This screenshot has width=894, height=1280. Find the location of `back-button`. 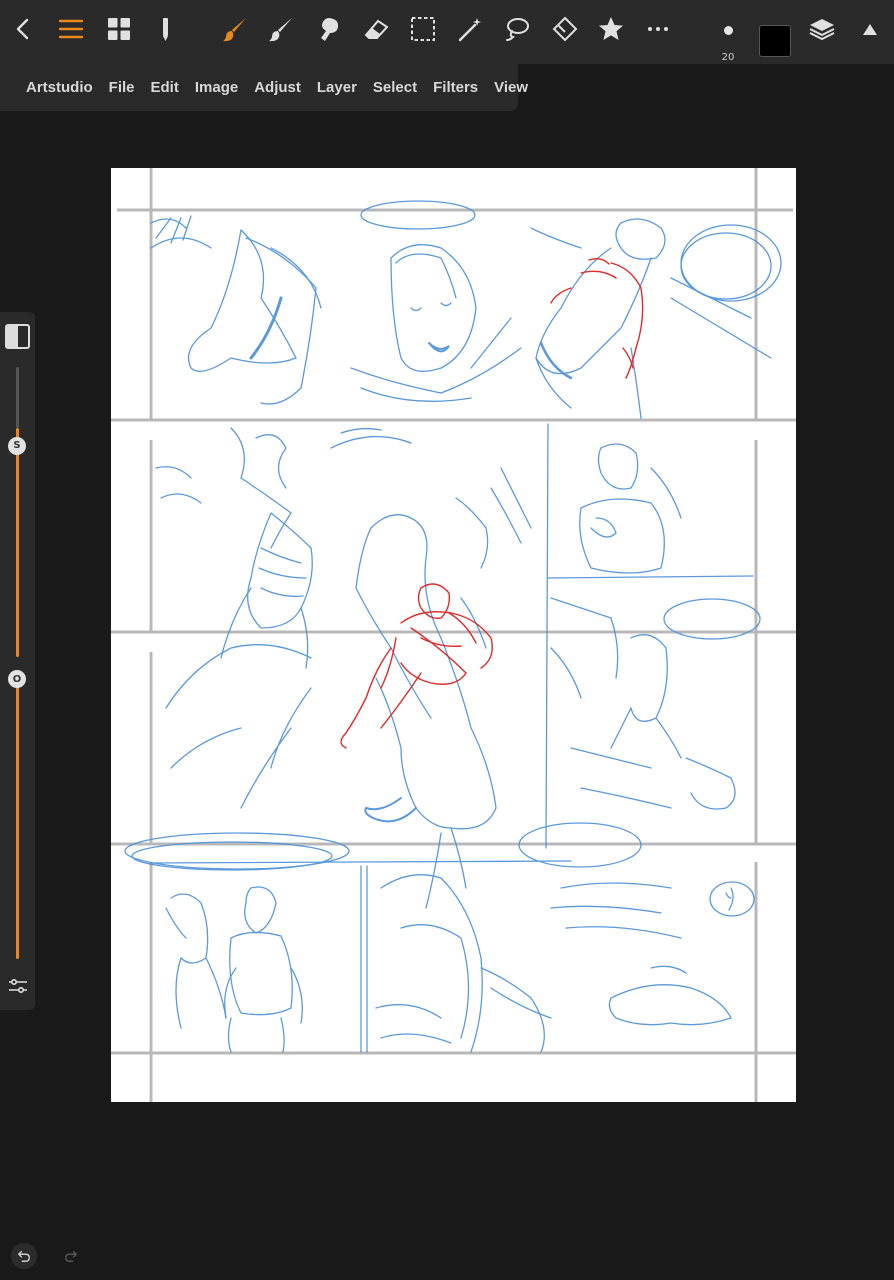

back-button is located at coordinates (23, 29).